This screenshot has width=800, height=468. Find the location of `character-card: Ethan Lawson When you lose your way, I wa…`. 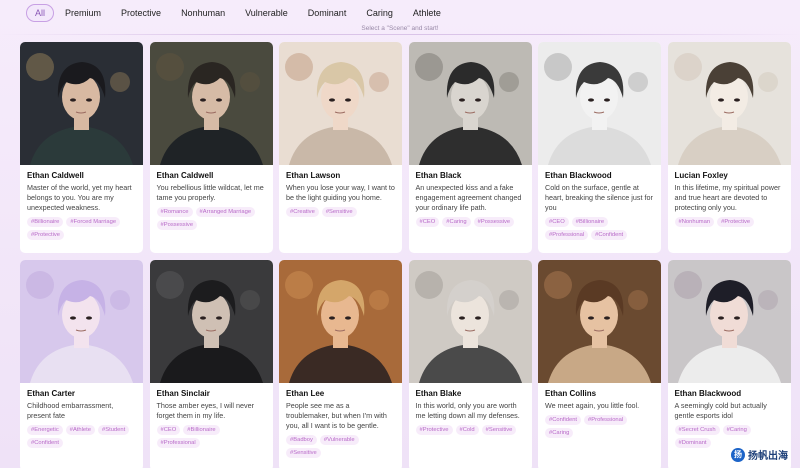

character-card: Ethan Lawson When you lose your way, I wa… is located at coordinates (340, 147).